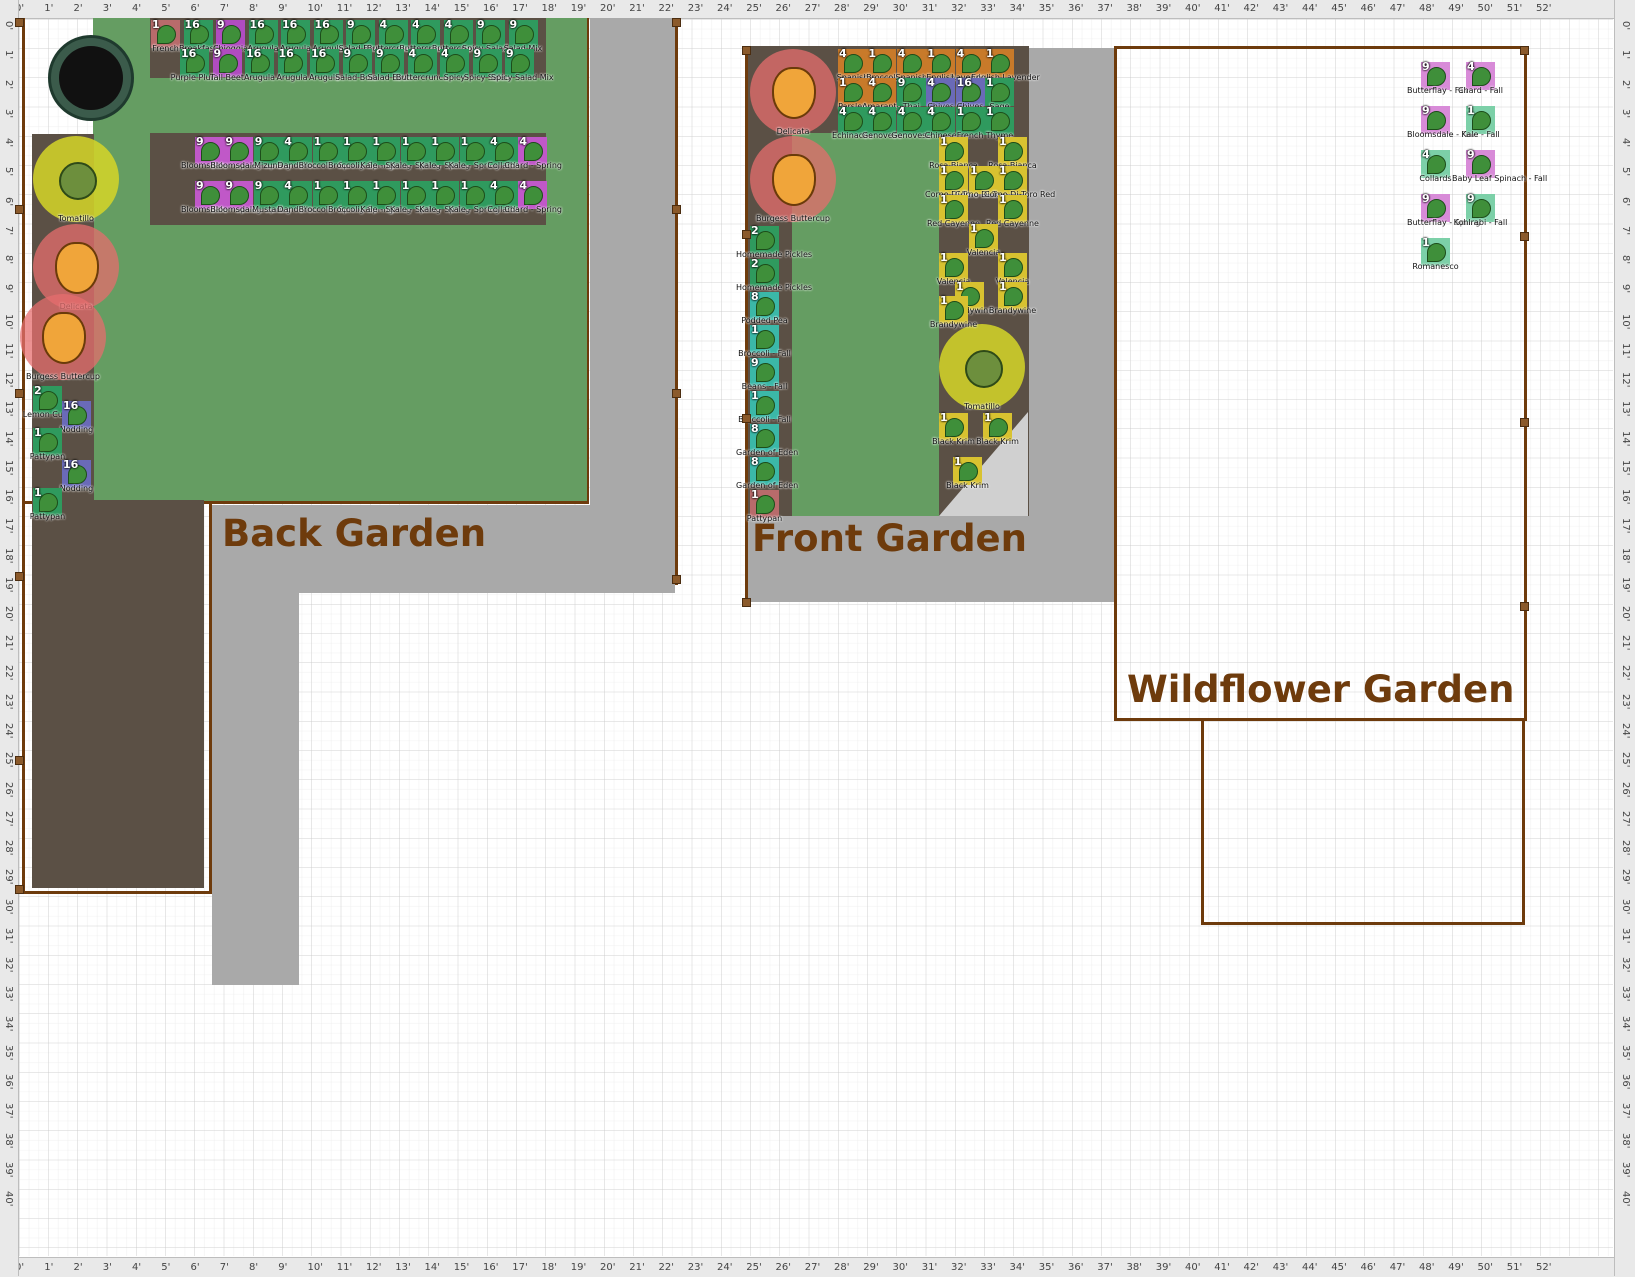 The height and width of the screenshot is (1277, 1635). Describe the element at coordinates (1339, 8) in the screenshot. I see `ruler-tick-label: 45'` at that location.